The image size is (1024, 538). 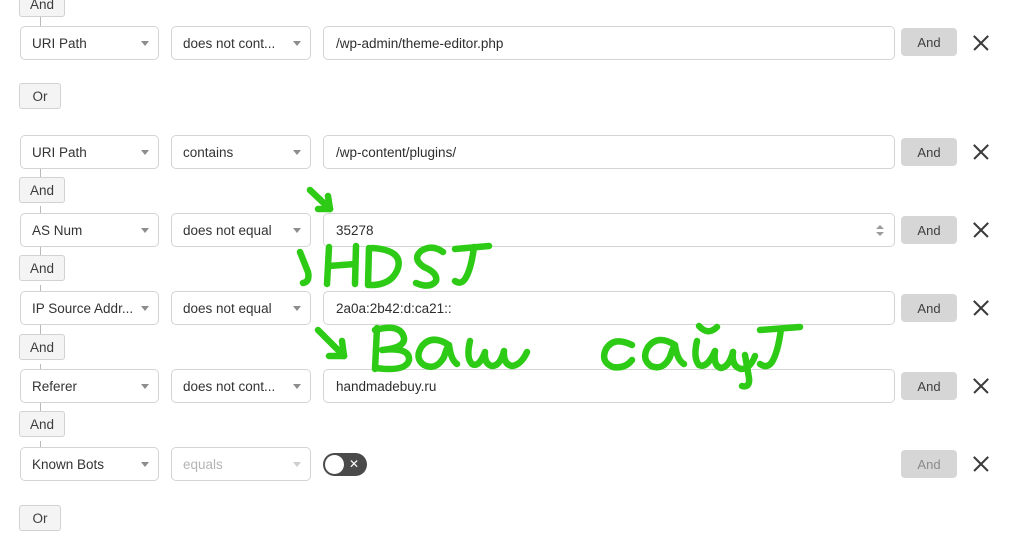 What do you see at coordinates (880, 230) in the screenshot?
I see `number-stepper-icon` at bounding box center [880, 230].